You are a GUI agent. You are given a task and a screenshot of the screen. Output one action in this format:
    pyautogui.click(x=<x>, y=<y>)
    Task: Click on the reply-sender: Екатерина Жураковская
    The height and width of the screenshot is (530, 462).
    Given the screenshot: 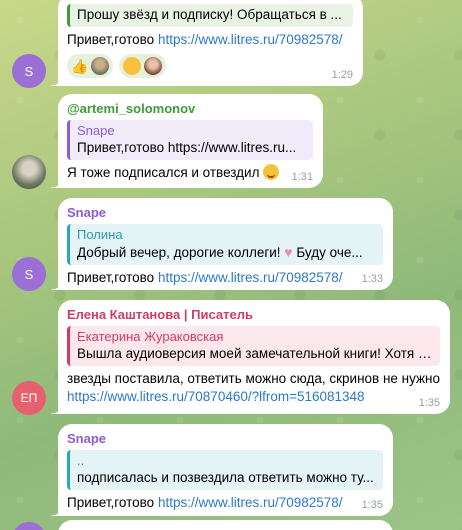 What is the action you would take?
    pyautogui.click(x=150, y=336)
    